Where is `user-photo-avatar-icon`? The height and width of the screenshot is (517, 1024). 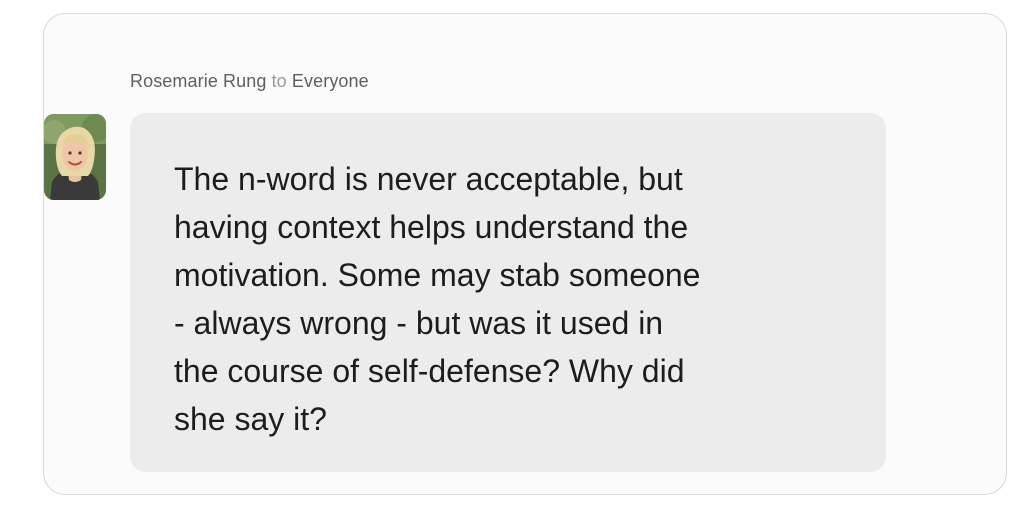 user-photo-avatar-icon is located at coordinates (75, 157).